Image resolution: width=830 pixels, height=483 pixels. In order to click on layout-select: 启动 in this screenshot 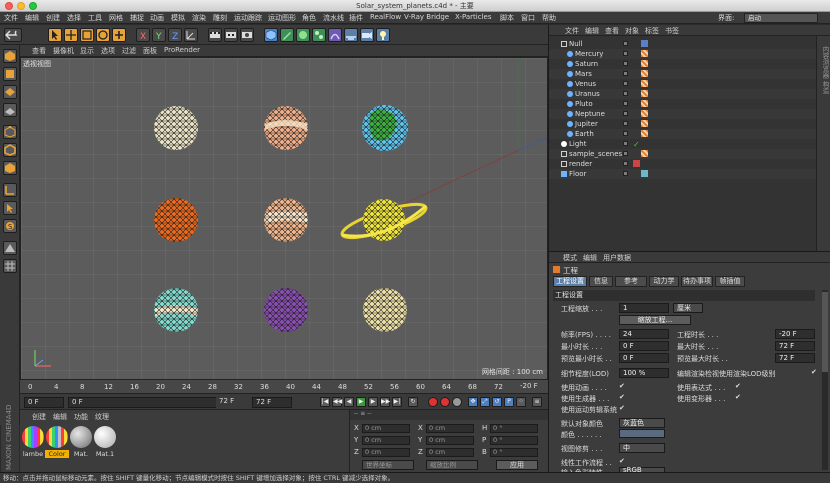, I will do `click(781, 18)`.